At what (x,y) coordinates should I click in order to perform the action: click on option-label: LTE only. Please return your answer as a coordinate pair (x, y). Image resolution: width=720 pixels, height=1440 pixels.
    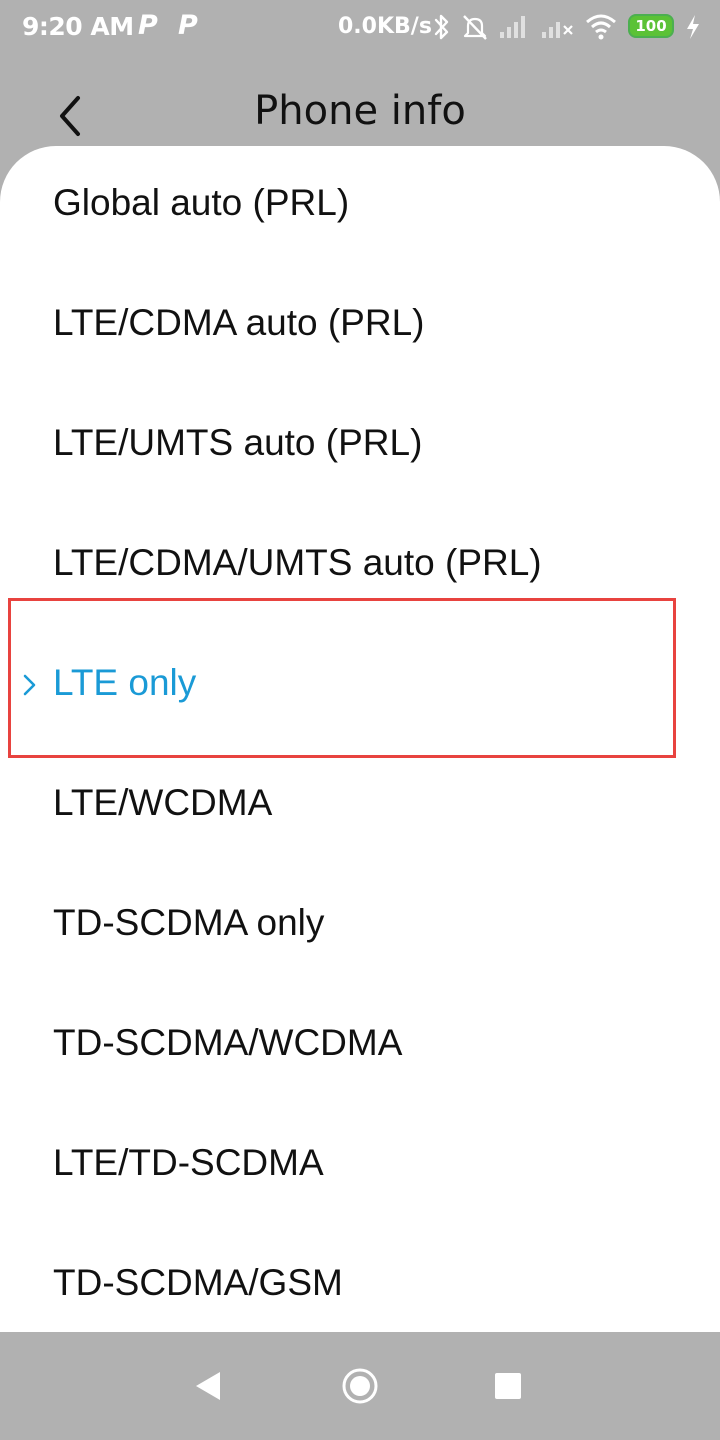
    Looking at the image, I should click on (125, 682).